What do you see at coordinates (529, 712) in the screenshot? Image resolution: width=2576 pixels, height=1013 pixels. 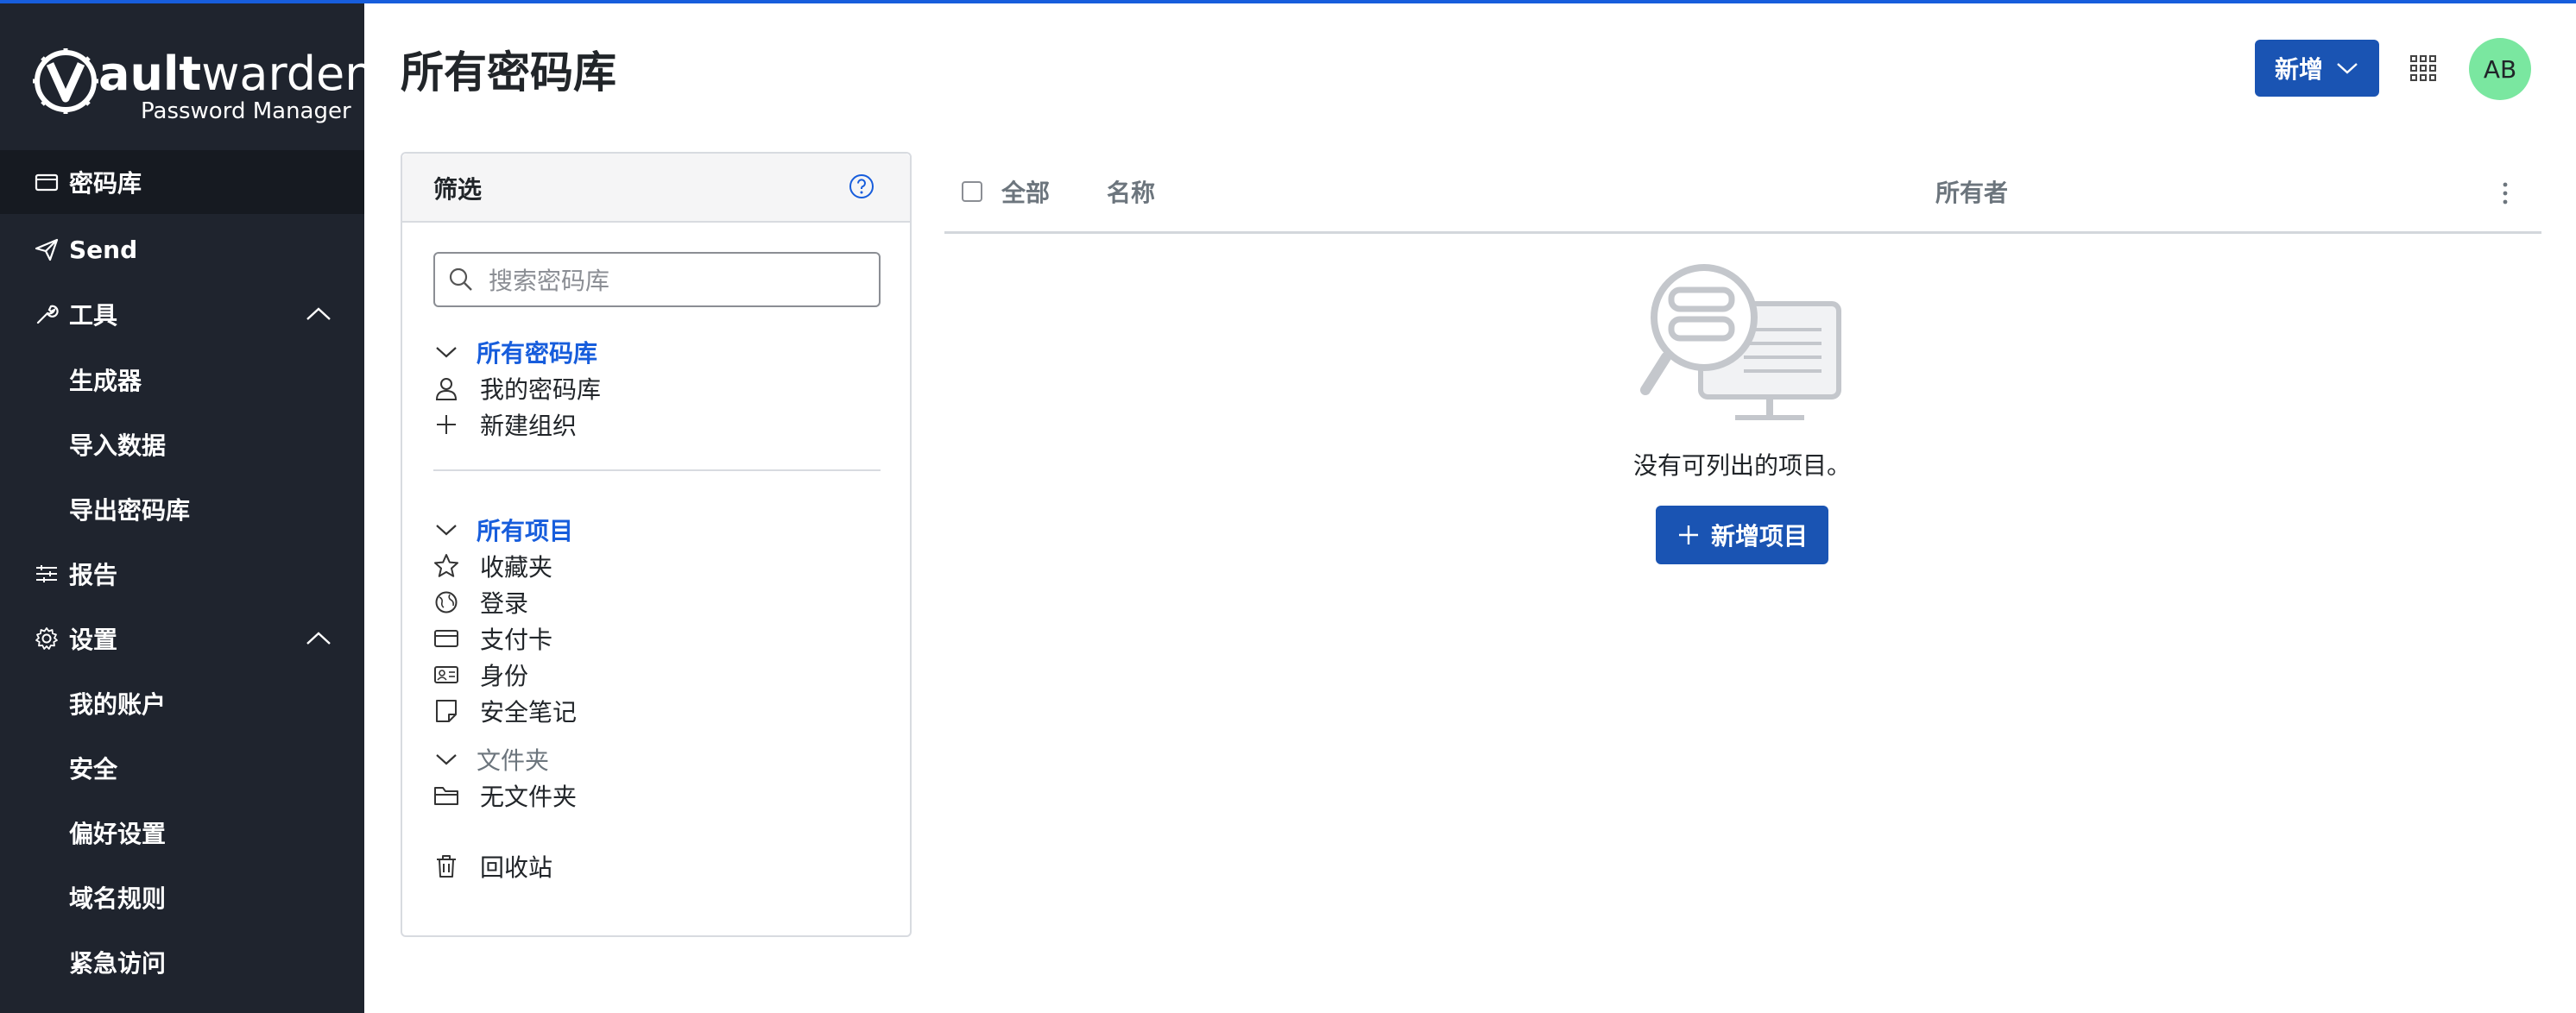 I see `filter-item-label: 安全笔记` at bounding box center [529, 712].